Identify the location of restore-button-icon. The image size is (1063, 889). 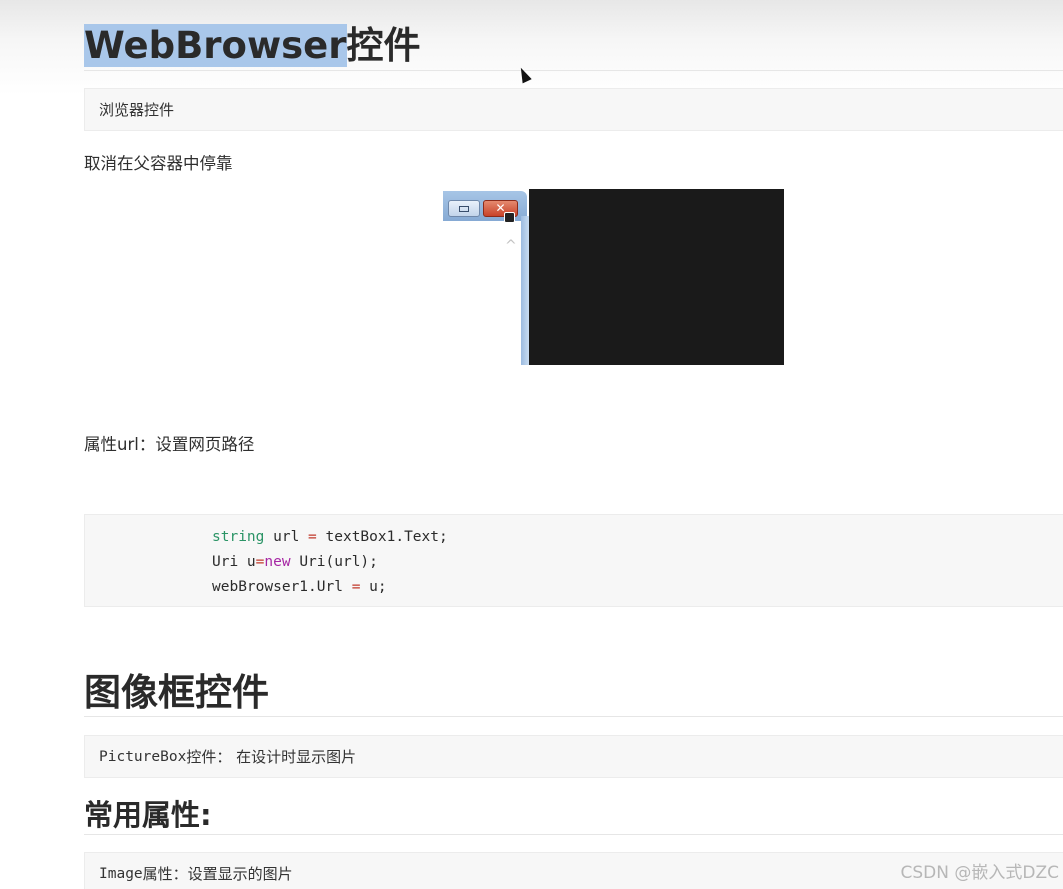
(464, 208).